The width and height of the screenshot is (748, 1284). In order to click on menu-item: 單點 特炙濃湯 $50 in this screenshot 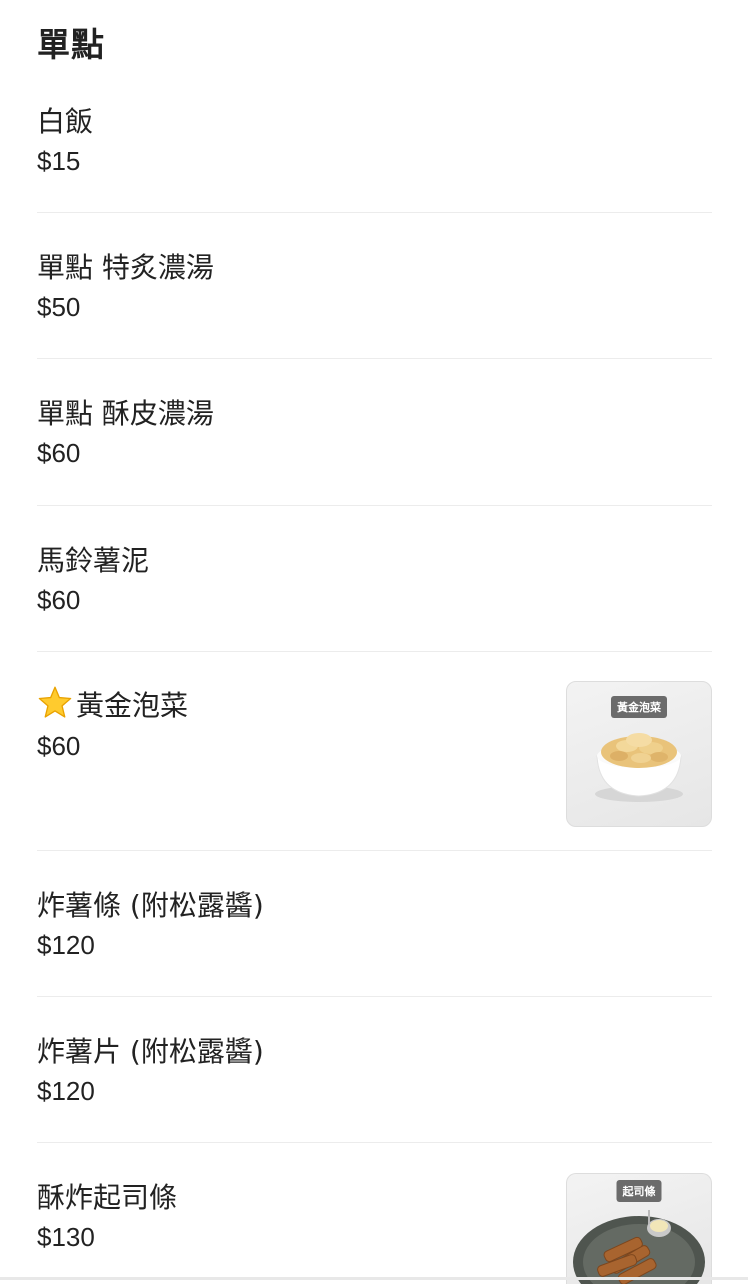, I will do `click(374, 286)`.